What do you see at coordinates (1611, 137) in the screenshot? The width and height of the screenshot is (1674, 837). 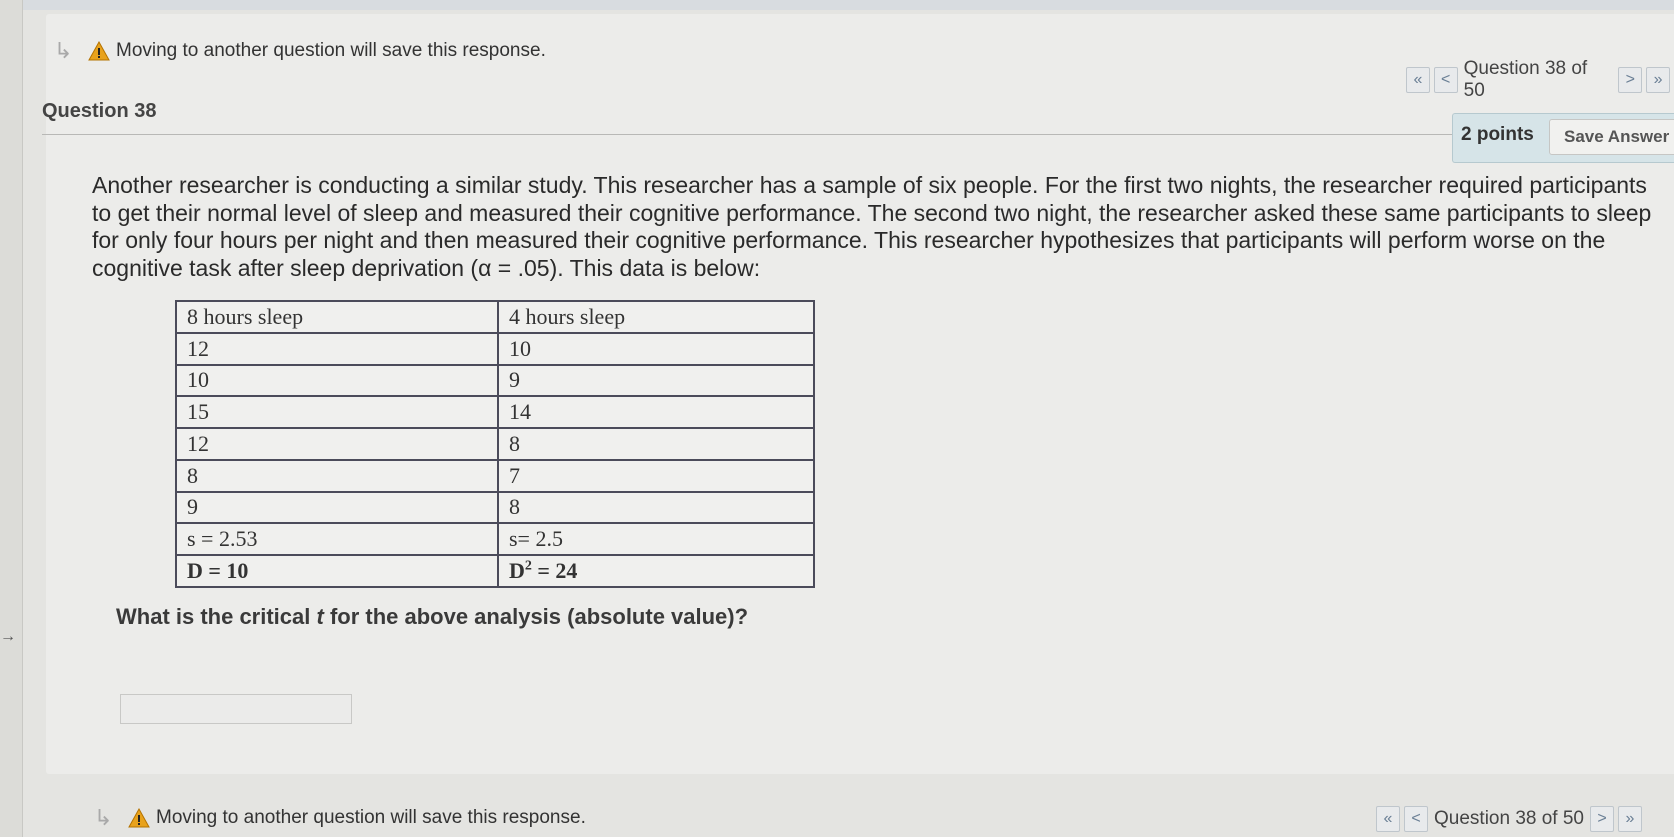 I see `save-answer-button: Save Answer` at bounding box center [1611, 137].